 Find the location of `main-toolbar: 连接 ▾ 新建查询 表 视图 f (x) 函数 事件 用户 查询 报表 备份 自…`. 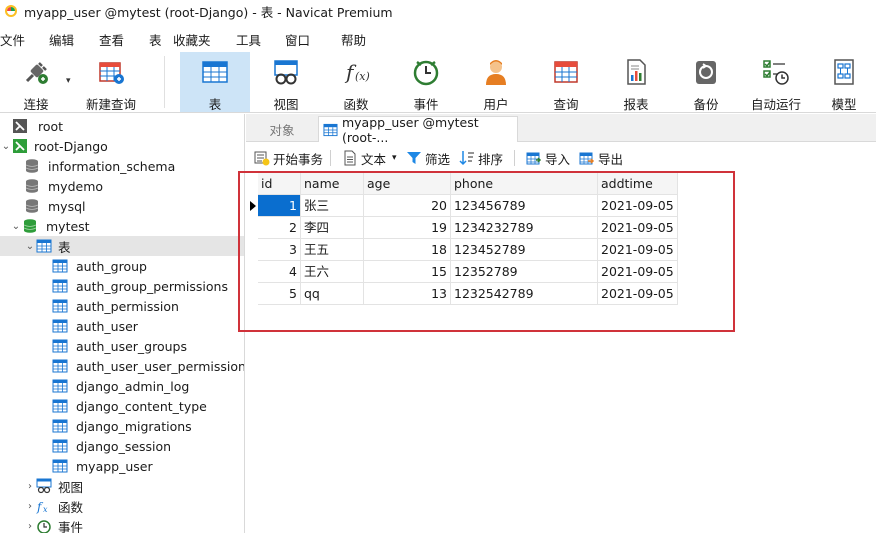

main-toolbar: 连接 ▾ 新建查询 表 视图 f (x) 函数 事件 用户 查询 报表 备份 自… is located at coordinates (438, 81).